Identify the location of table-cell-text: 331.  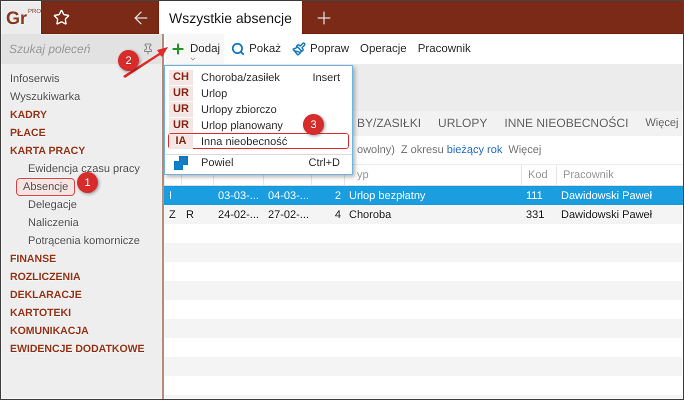
(535, 215).